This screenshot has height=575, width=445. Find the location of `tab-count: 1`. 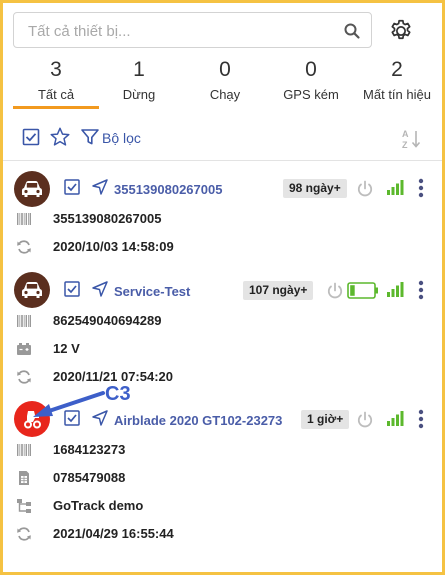

tab-count: 1 is located at coordinates (139, 69).